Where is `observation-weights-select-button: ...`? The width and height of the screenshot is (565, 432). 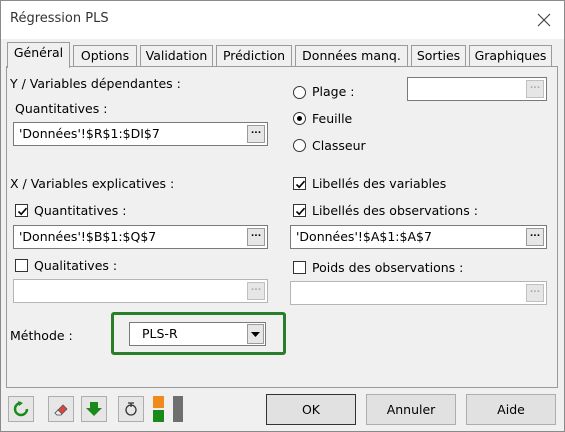 observation-weights-select-button: ... is located at coordinates (535, 293).